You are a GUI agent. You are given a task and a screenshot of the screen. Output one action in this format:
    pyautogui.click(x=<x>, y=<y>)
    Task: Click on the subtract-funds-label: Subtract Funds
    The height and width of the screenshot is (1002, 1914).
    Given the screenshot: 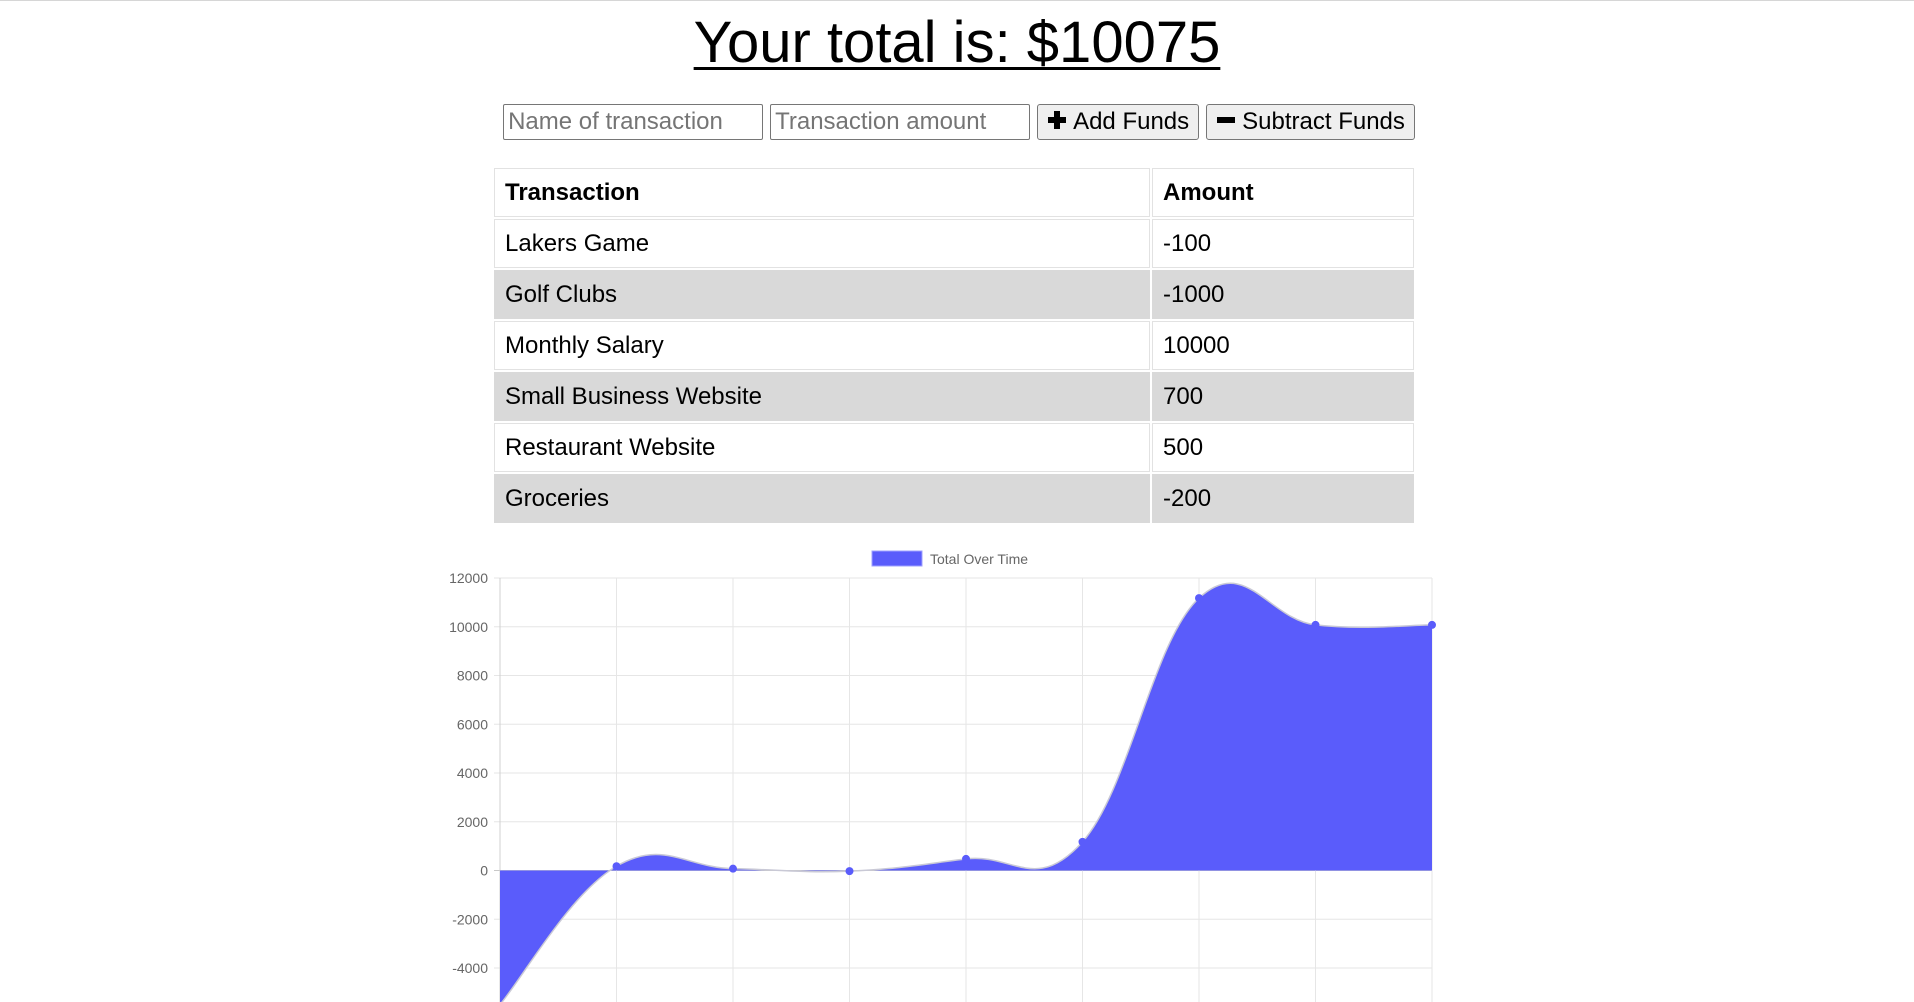 What is the action you would take?
    pyautogui.click(x=1323, y=121)
    